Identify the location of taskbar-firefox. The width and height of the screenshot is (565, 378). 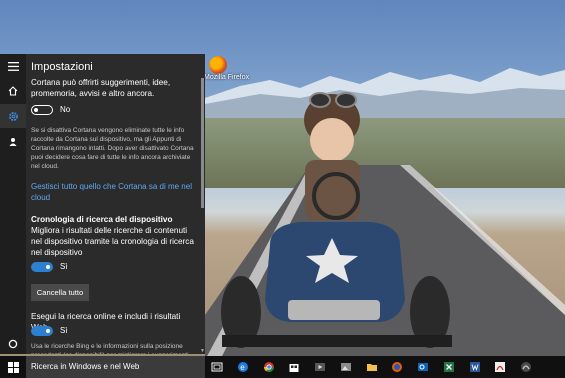
(397, 367).